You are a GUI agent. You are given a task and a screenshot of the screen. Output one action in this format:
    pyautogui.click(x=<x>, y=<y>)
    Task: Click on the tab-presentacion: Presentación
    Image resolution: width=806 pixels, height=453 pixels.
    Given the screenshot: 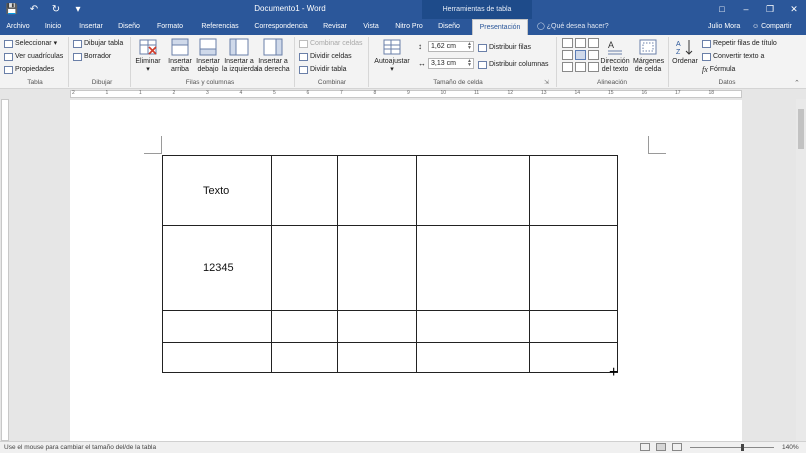 What is the action you would take?
    pyautogui.click(x=500, y=27)
    